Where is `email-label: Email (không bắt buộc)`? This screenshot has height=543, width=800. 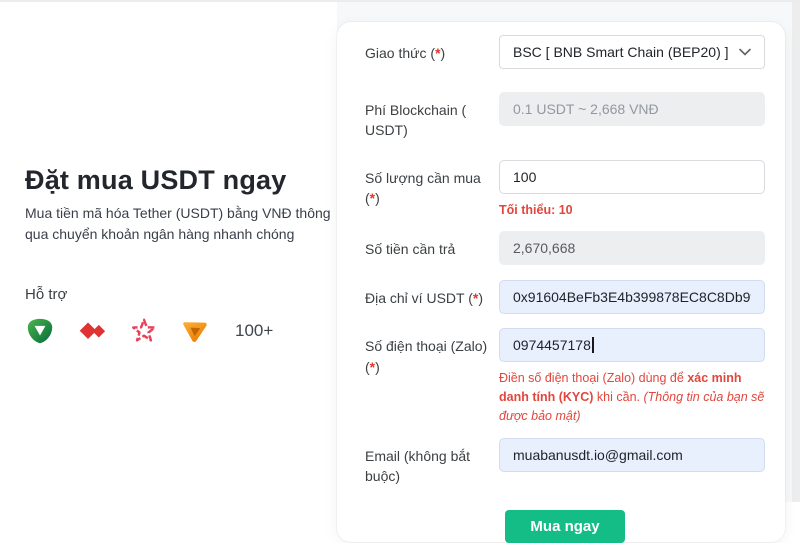 email-label: Email (không bắt buộc) is located at coordinates (418, 465).